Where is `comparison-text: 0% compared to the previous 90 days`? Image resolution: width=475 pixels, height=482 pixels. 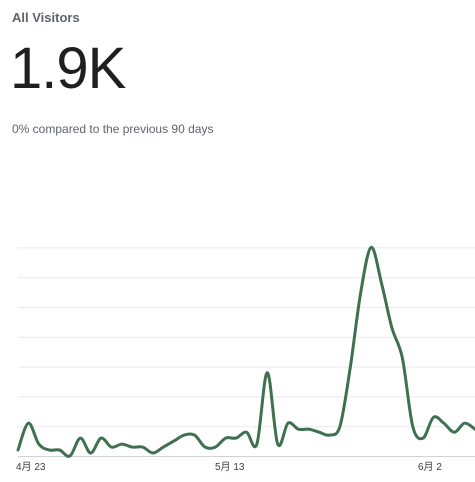 comparison-text: 0% compared to the previous 90 days is located at coordinates (113, 129).